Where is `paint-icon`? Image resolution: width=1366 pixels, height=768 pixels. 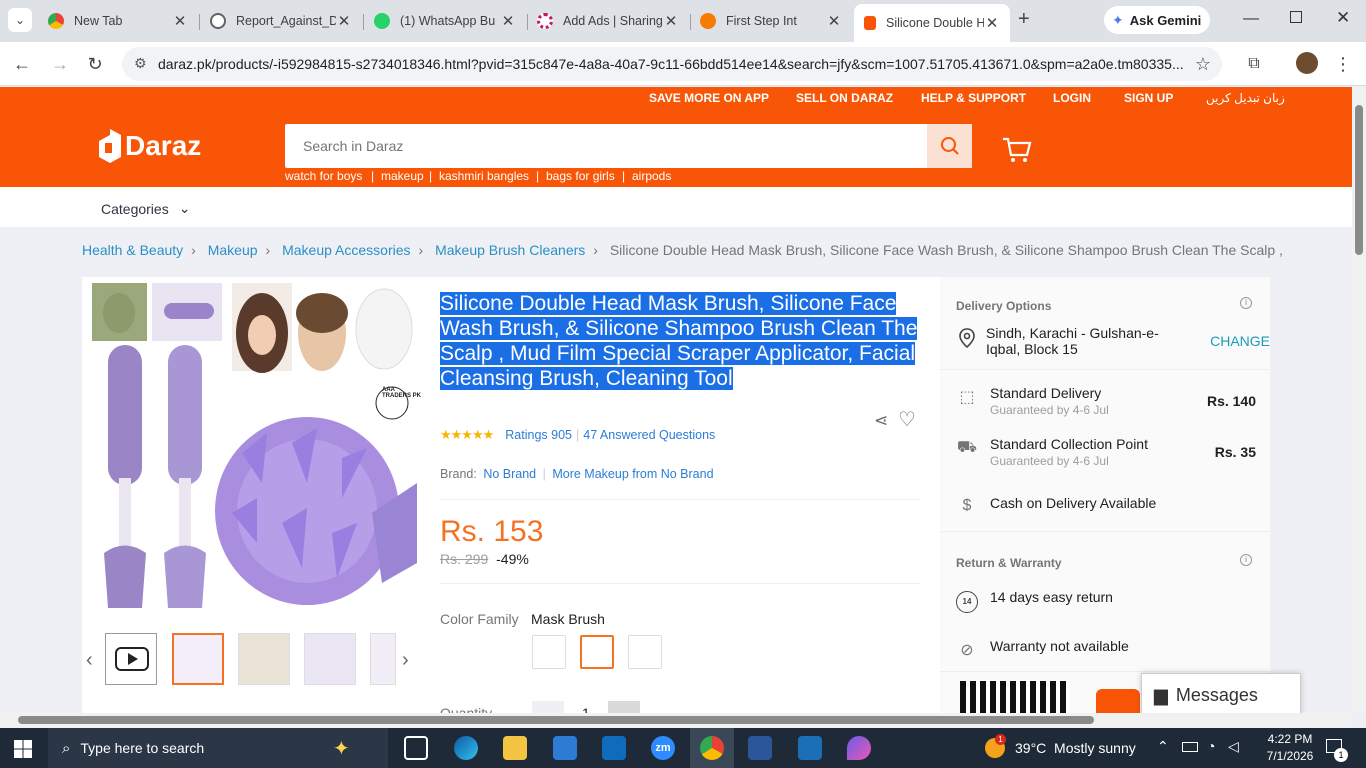
paint-icon is located at coordinates (859, 748).